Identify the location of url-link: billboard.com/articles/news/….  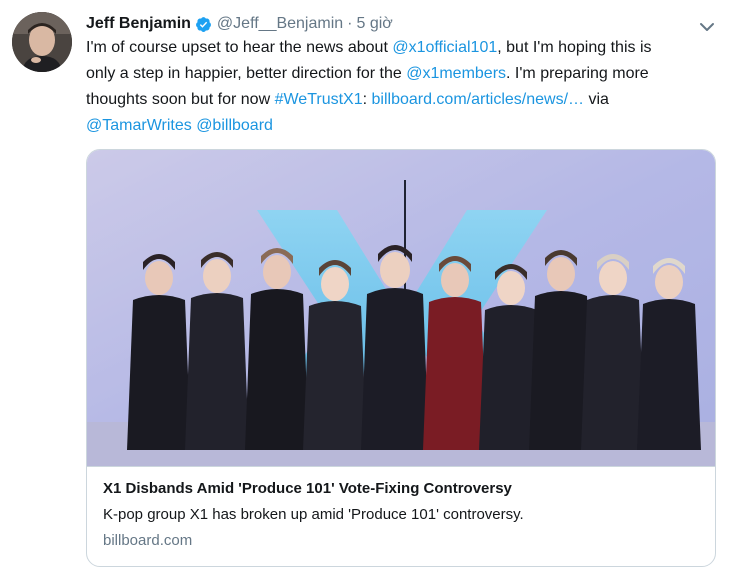
(478, 99).